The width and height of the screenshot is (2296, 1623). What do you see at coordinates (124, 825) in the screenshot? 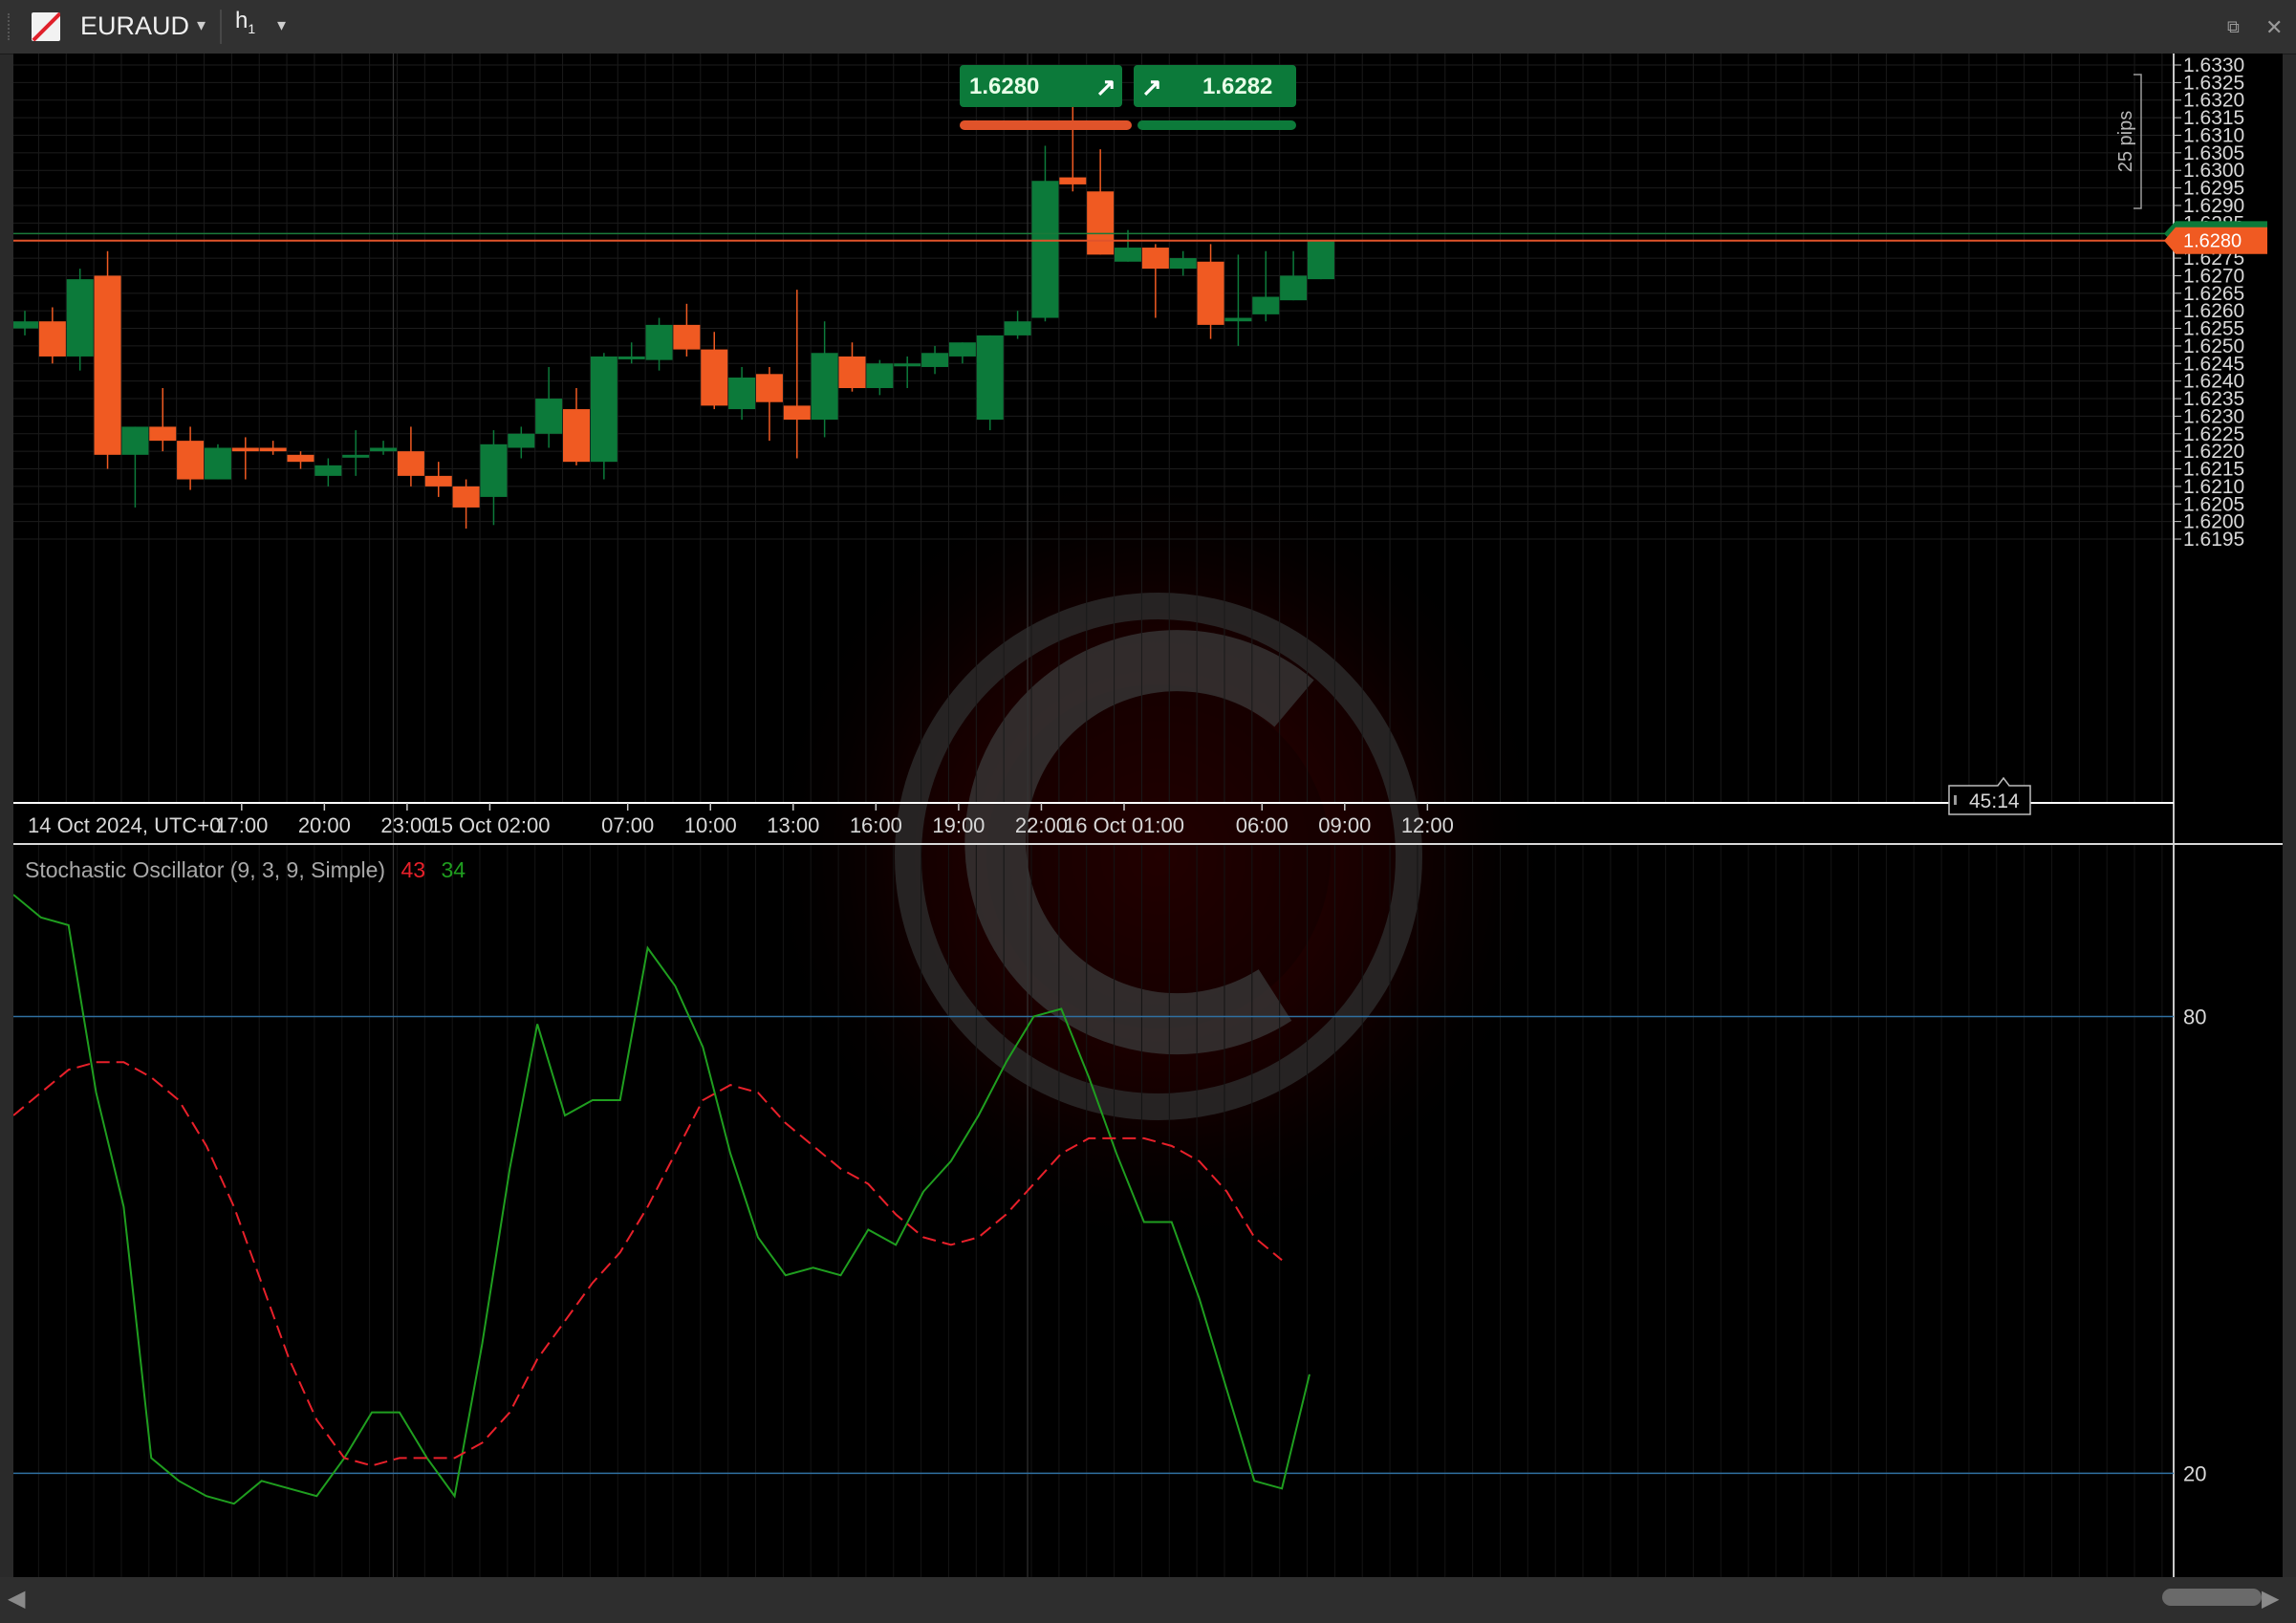
I see `time-tick-label: 14 Oct 2024, UTC+0` at bounding box center [124, 825].